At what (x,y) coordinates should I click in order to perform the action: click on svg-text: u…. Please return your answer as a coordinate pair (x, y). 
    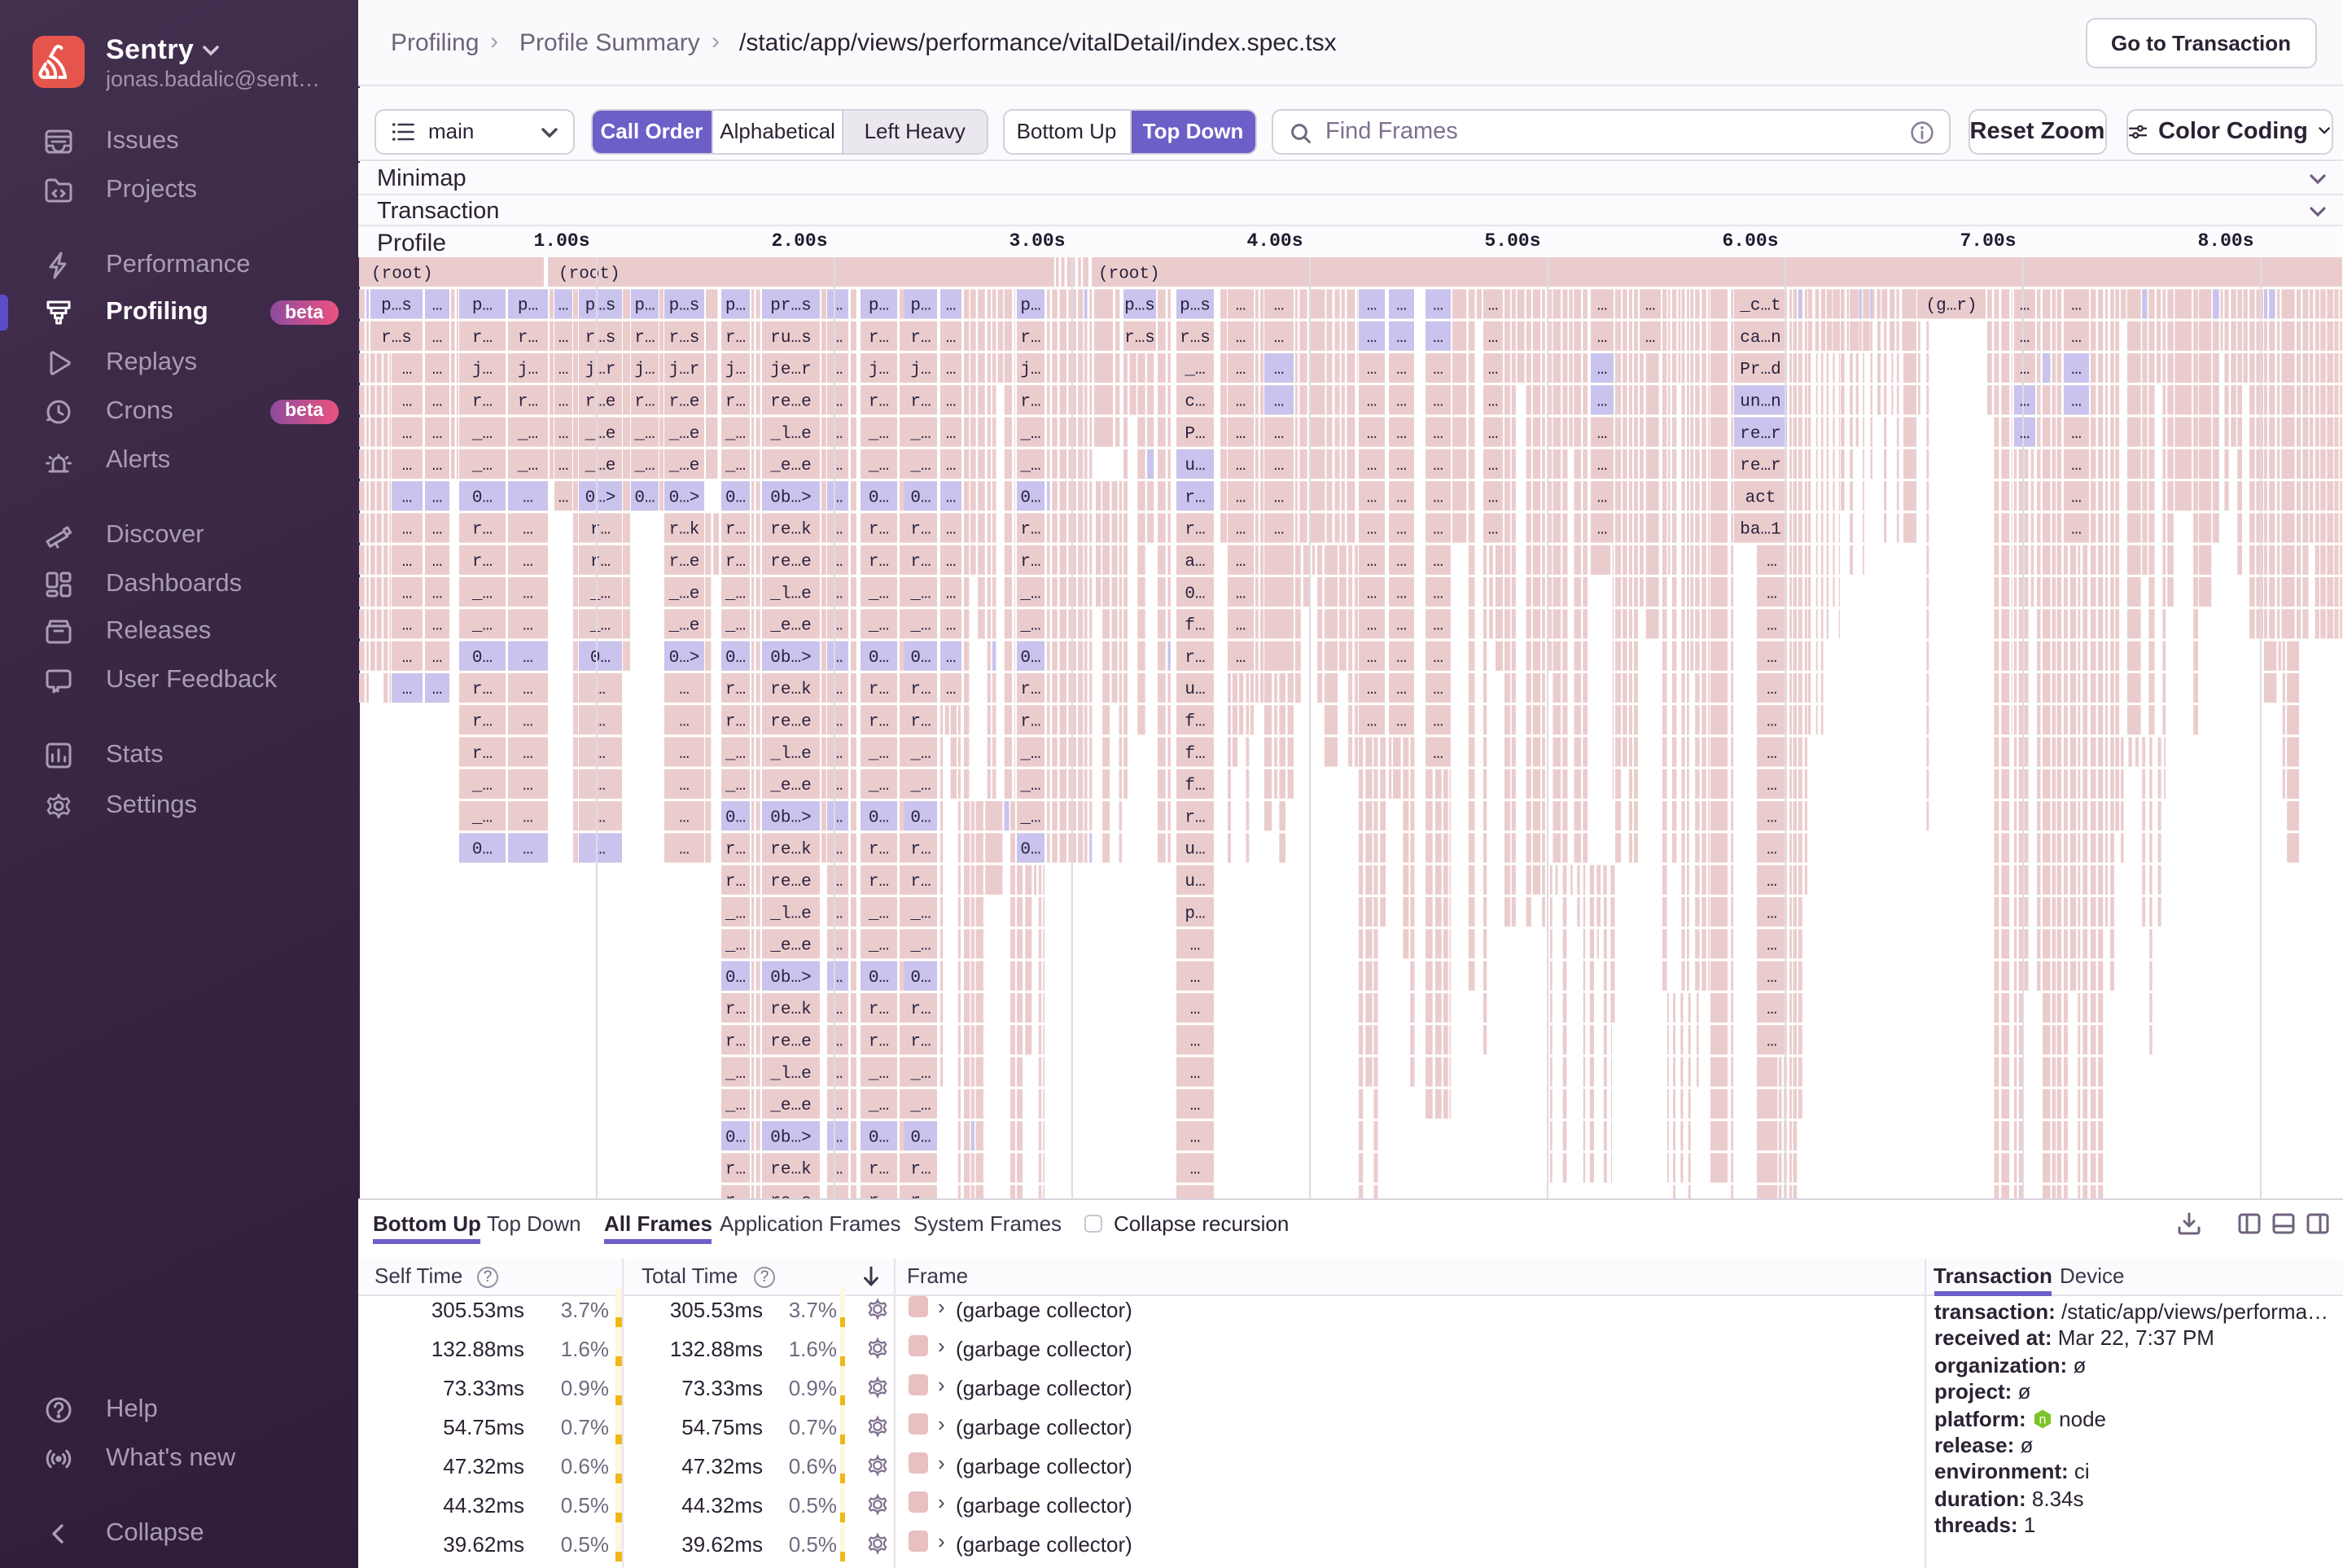
    Looking at the image, I should click on (1195, 882).